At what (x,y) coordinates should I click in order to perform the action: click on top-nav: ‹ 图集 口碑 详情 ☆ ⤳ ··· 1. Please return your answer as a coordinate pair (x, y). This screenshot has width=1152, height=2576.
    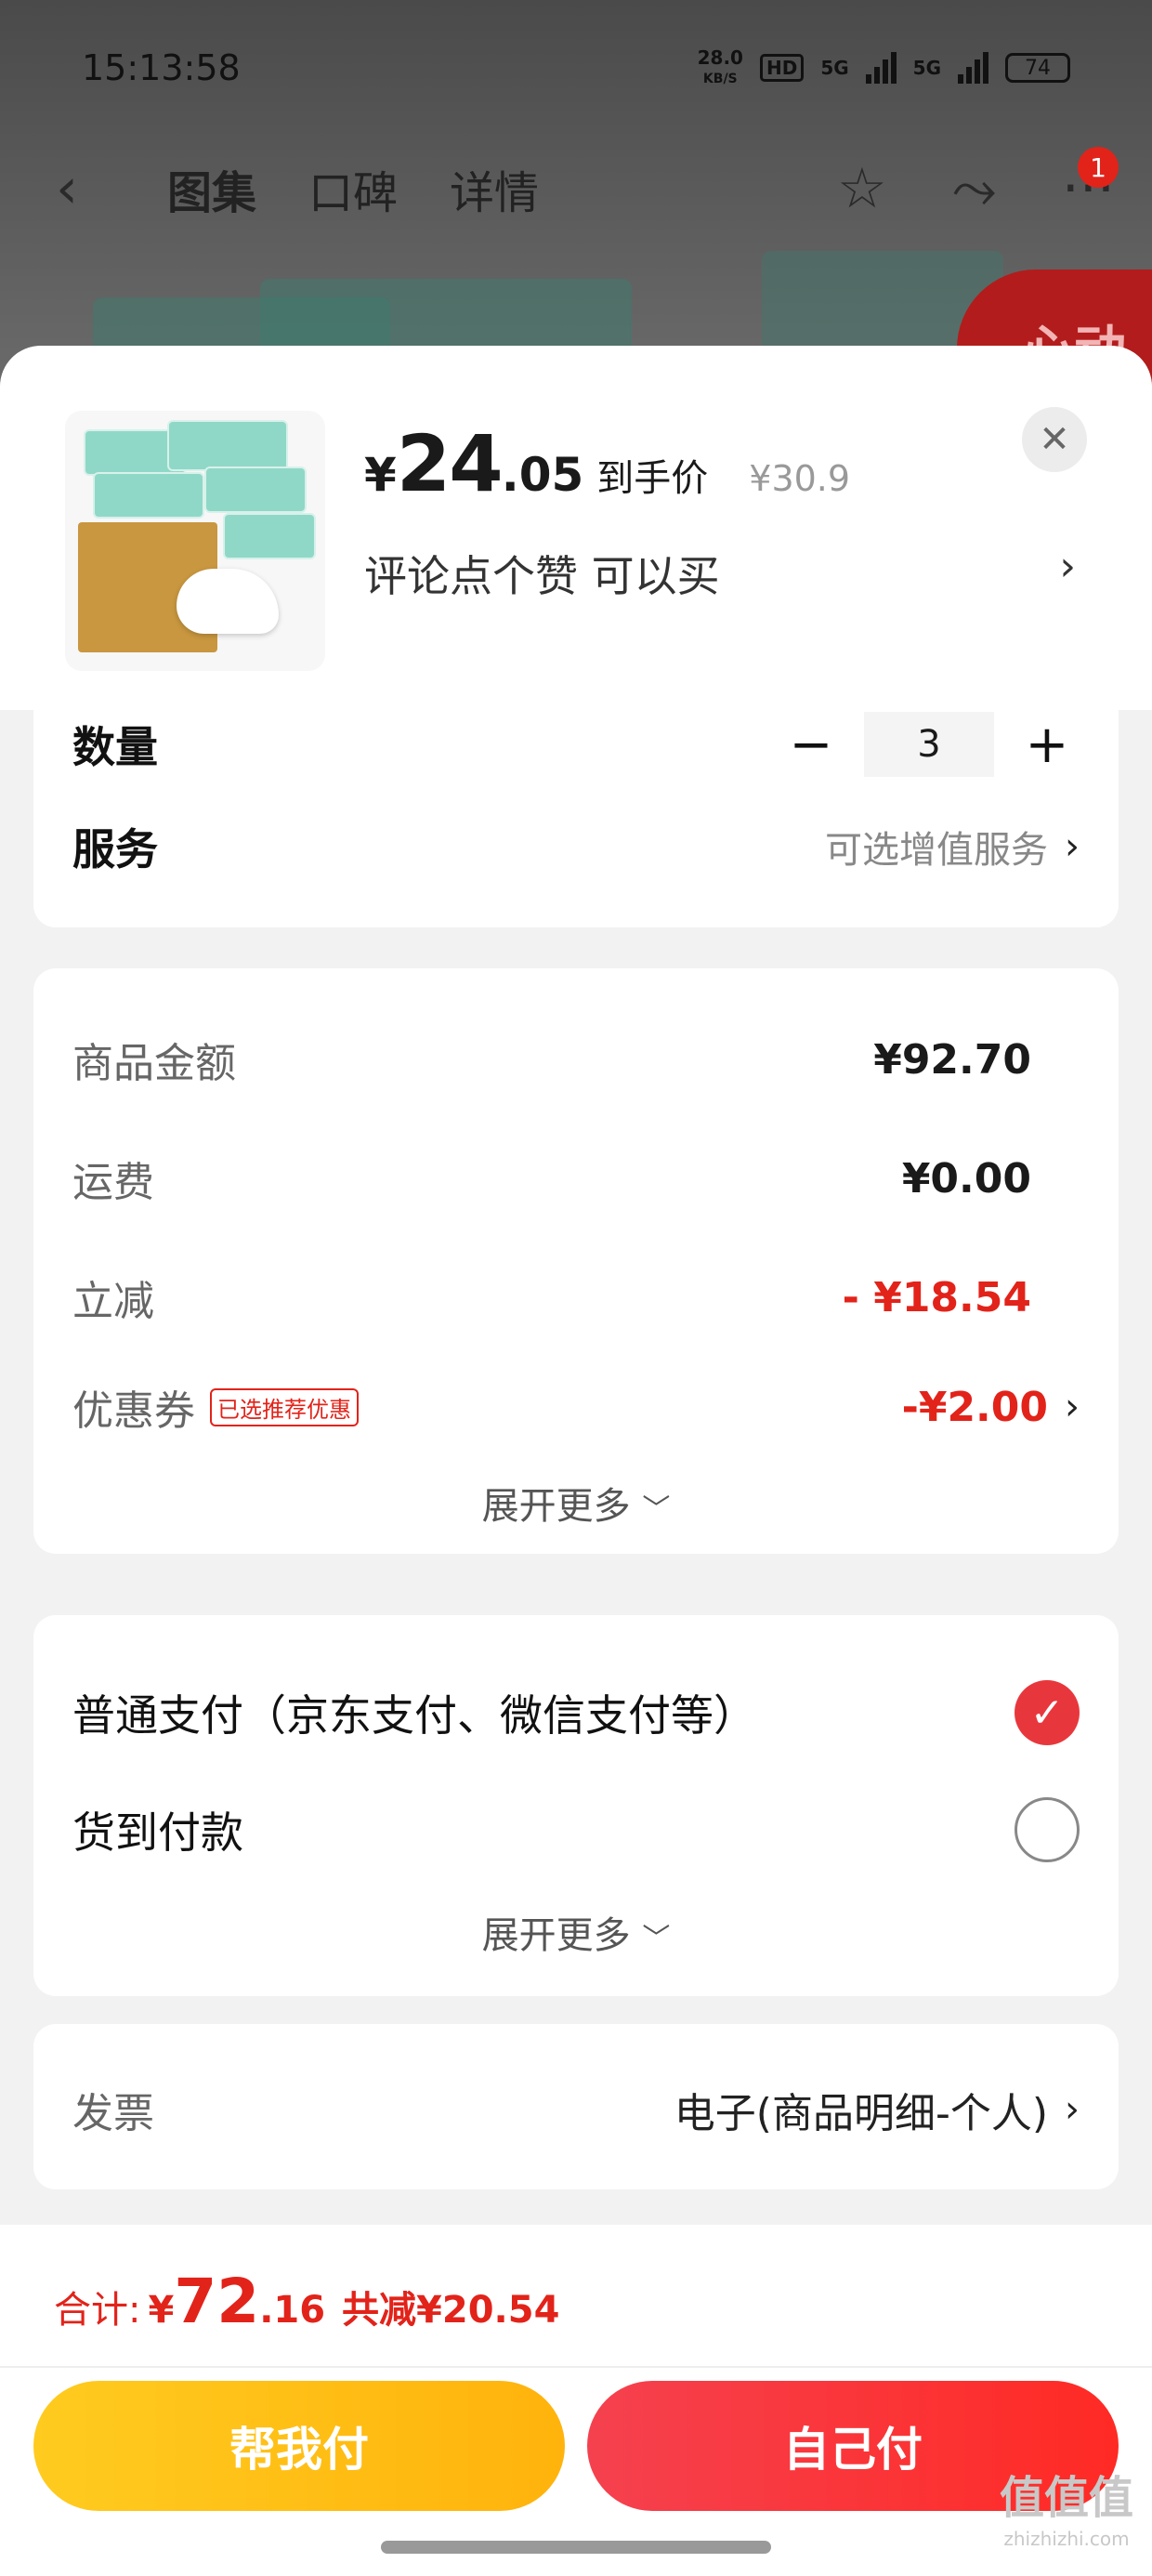
    Looking at the image, I should click on (587, 188).